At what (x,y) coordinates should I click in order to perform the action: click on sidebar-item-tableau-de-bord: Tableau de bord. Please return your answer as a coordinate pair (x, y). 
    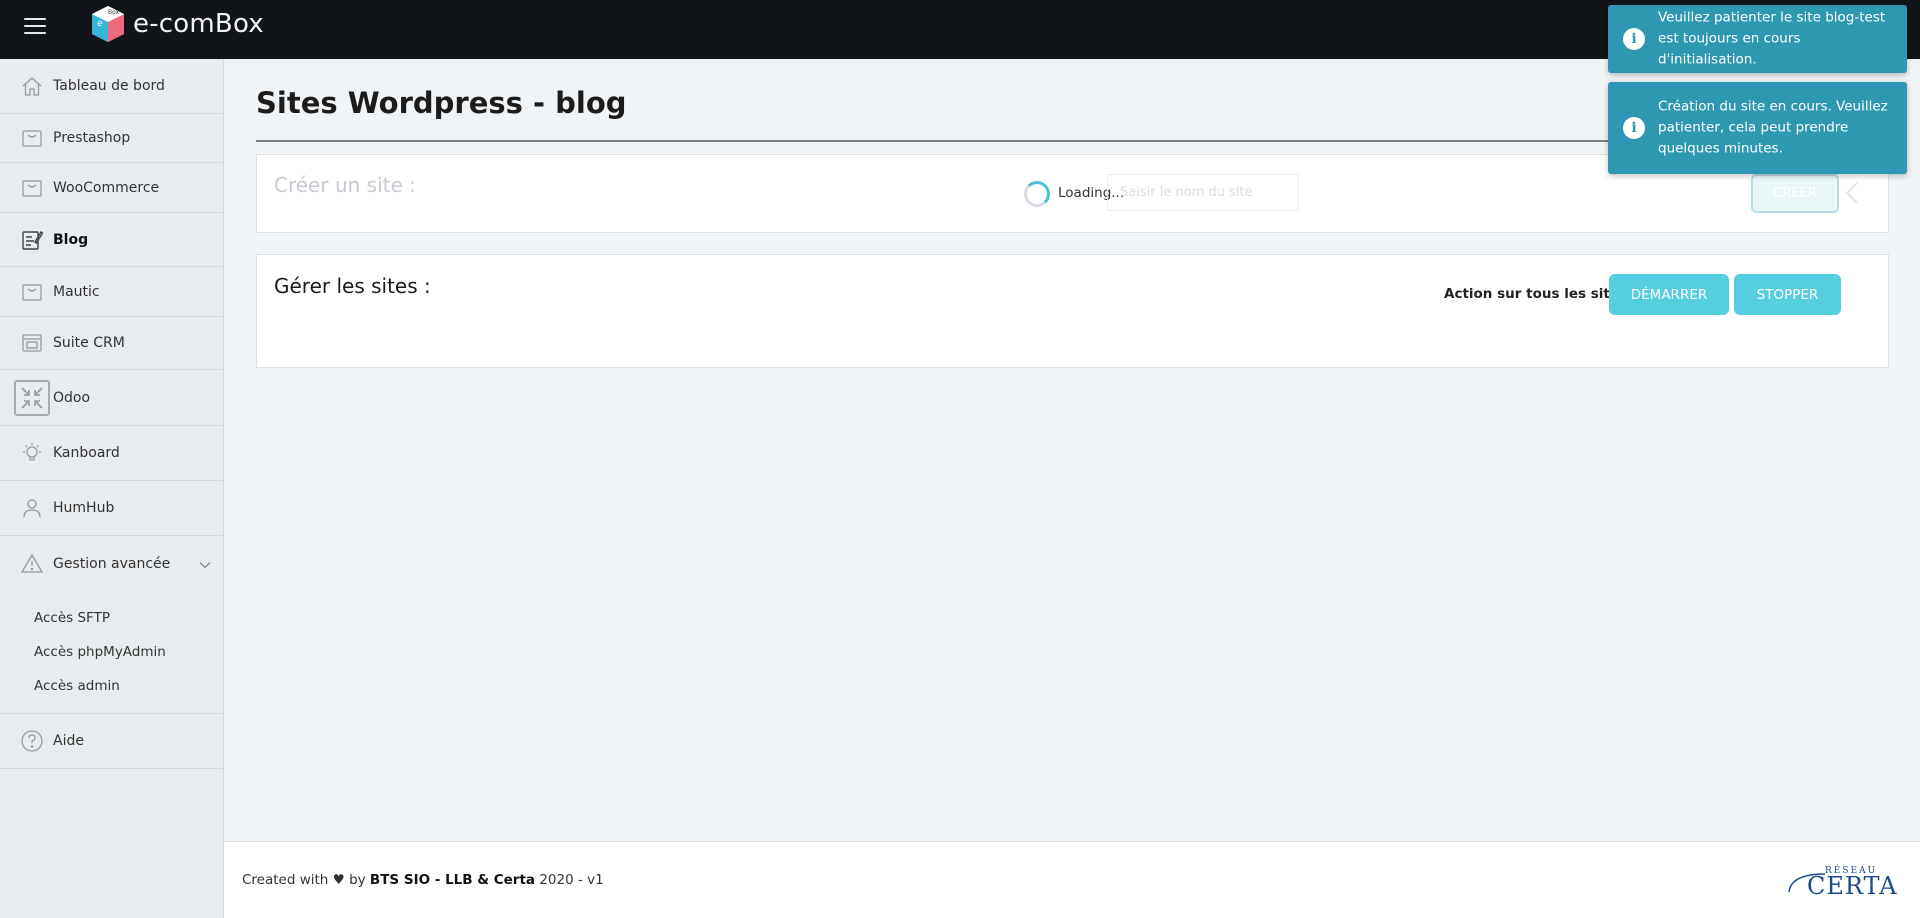
    Looking at the image, I should click on (111, 86).